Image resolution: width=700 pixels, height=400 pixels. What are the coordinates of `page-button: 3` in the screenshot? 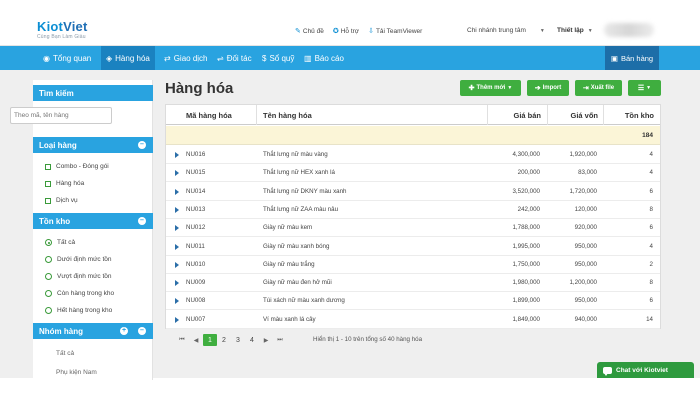 It's located at (238, 340).